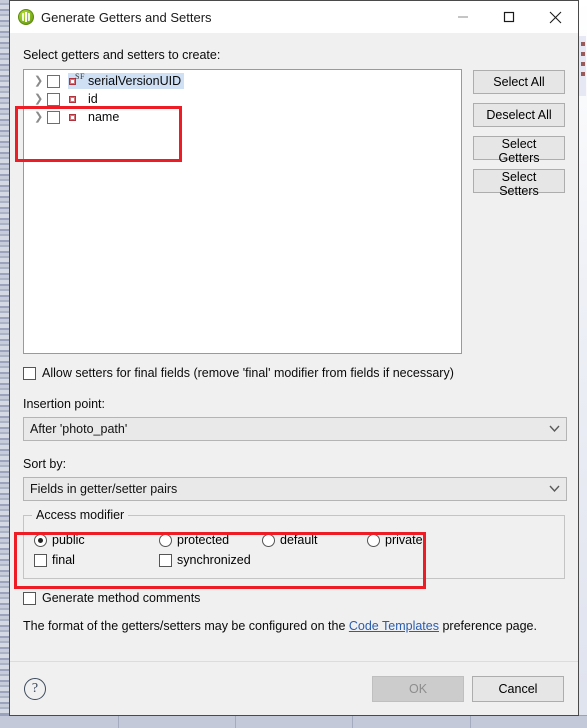 The width and height of the screenshot is (587, 728). Describe the element at coordinates (93, 99) in the screenshot. I see `tree-item-name: id` at that location.